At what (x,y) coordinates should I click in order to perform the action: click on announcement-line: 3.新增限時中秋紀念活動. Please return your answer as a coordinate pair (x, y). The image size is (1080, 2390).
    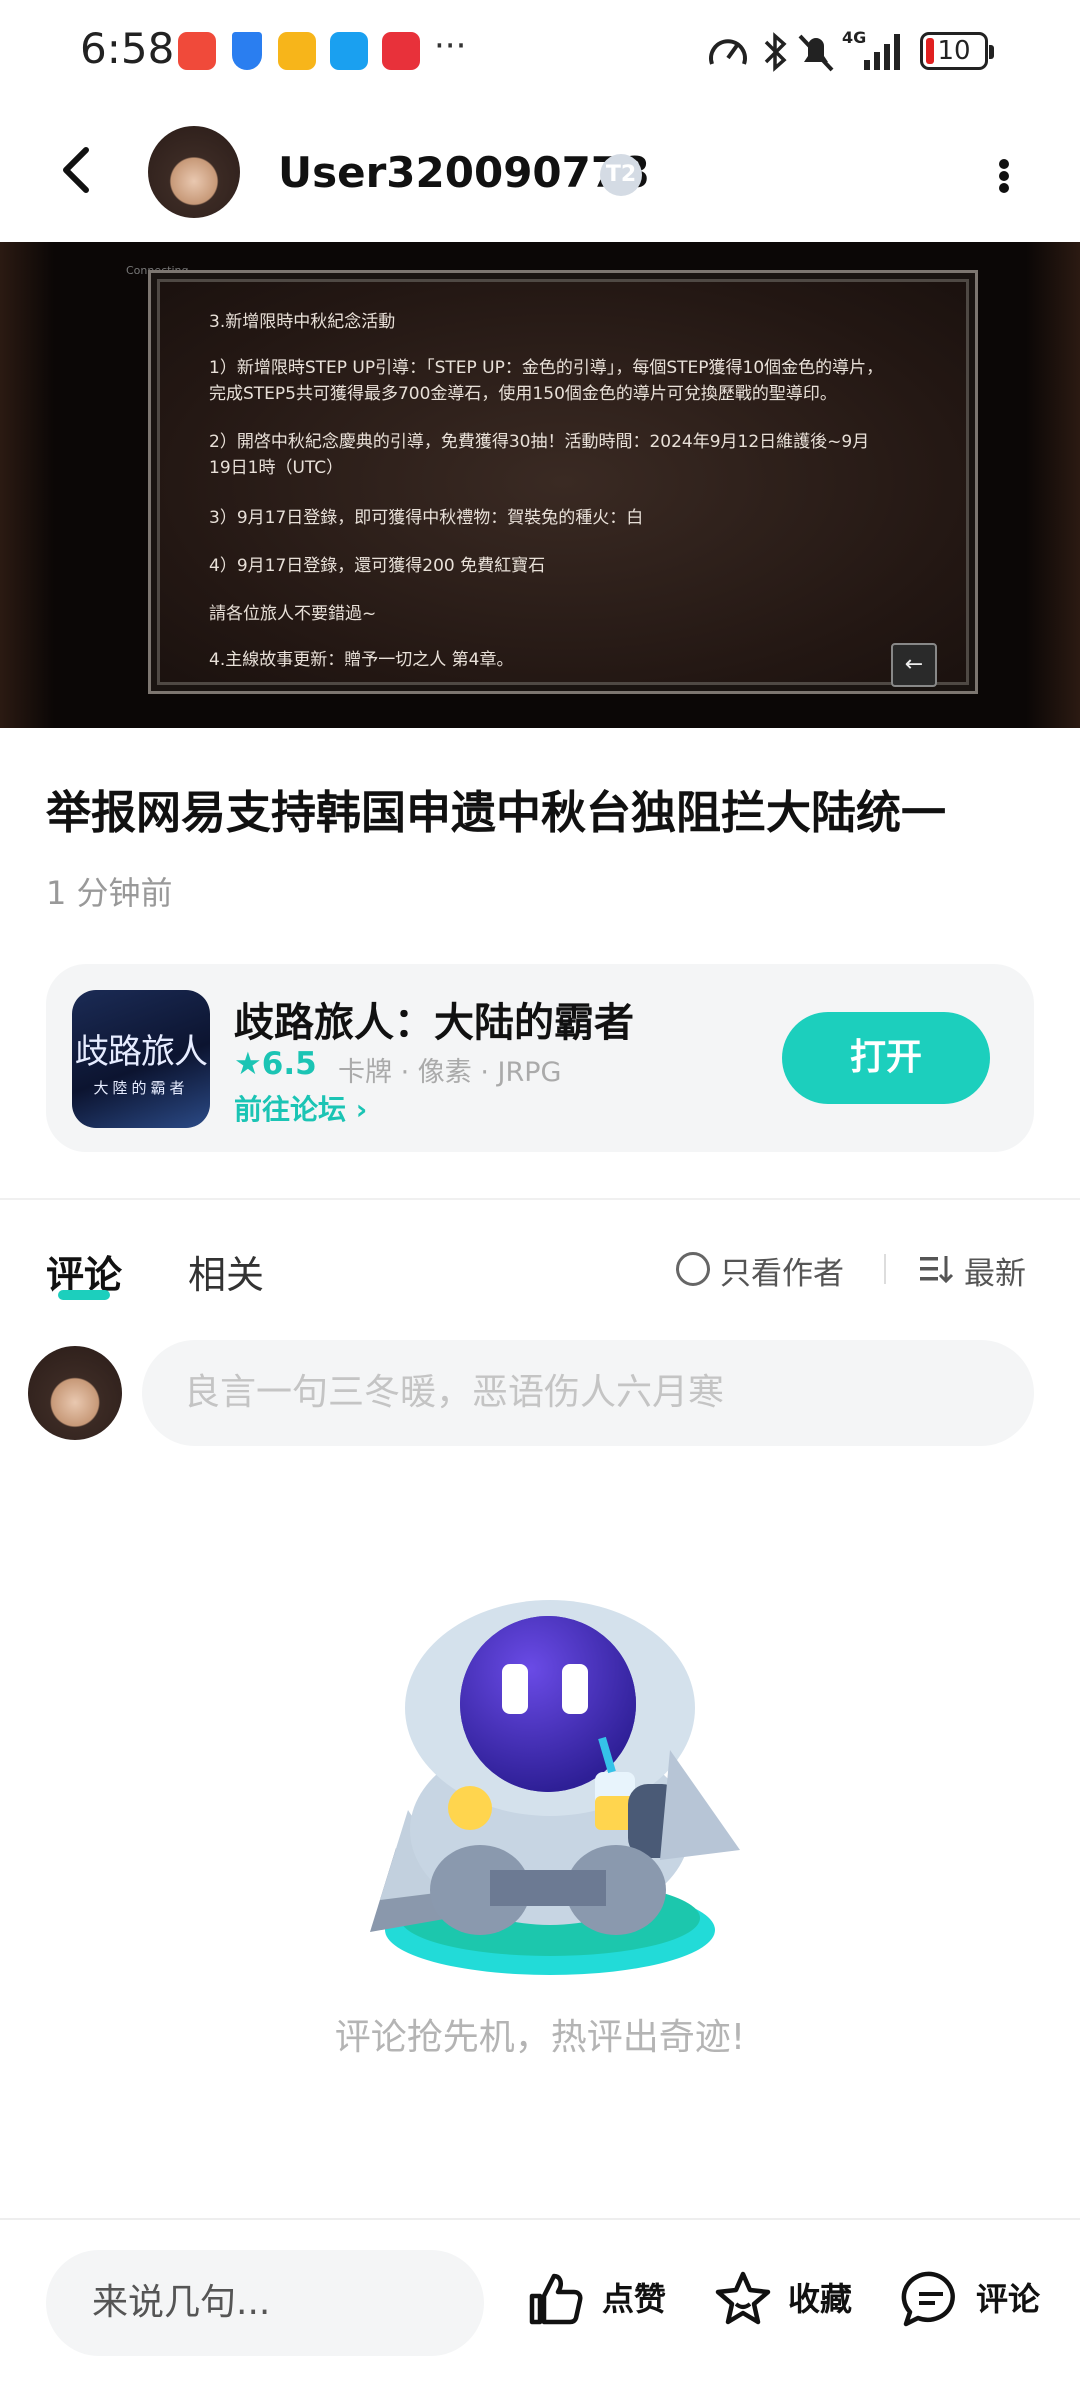
    Looking at the image, I should click on (302, 322).